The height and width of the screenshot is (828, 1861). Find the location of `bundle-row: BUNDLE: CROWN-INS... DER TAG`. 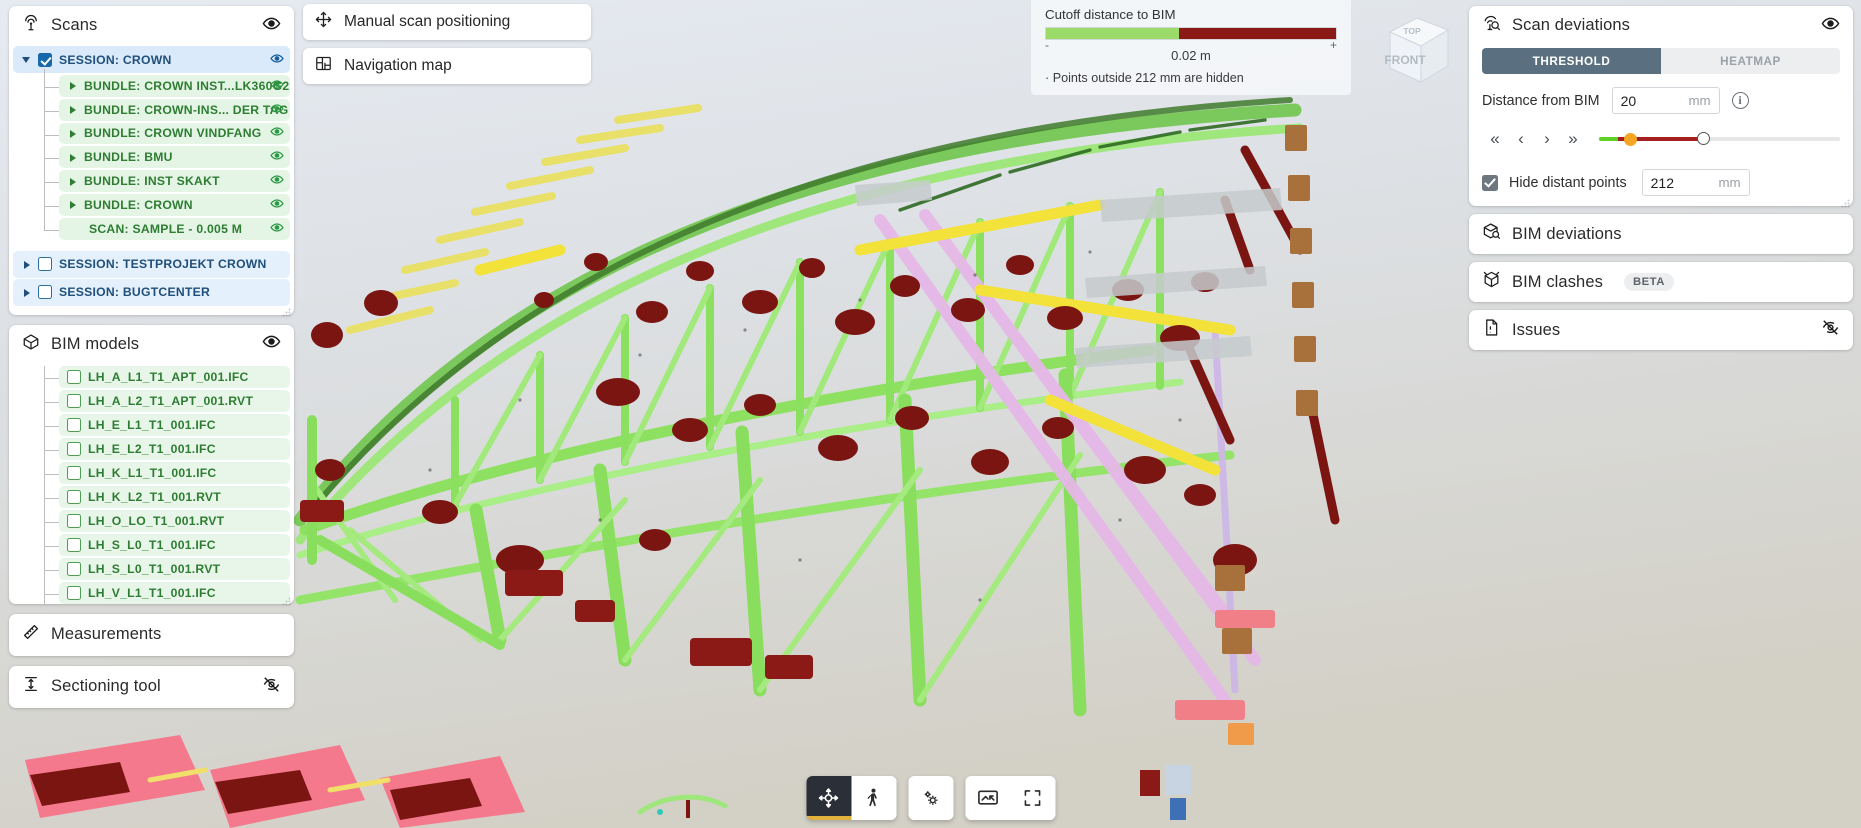

bundle-row: BUNDLE: CROWN-INS... DER TAG is located at coordinates (174, 109).